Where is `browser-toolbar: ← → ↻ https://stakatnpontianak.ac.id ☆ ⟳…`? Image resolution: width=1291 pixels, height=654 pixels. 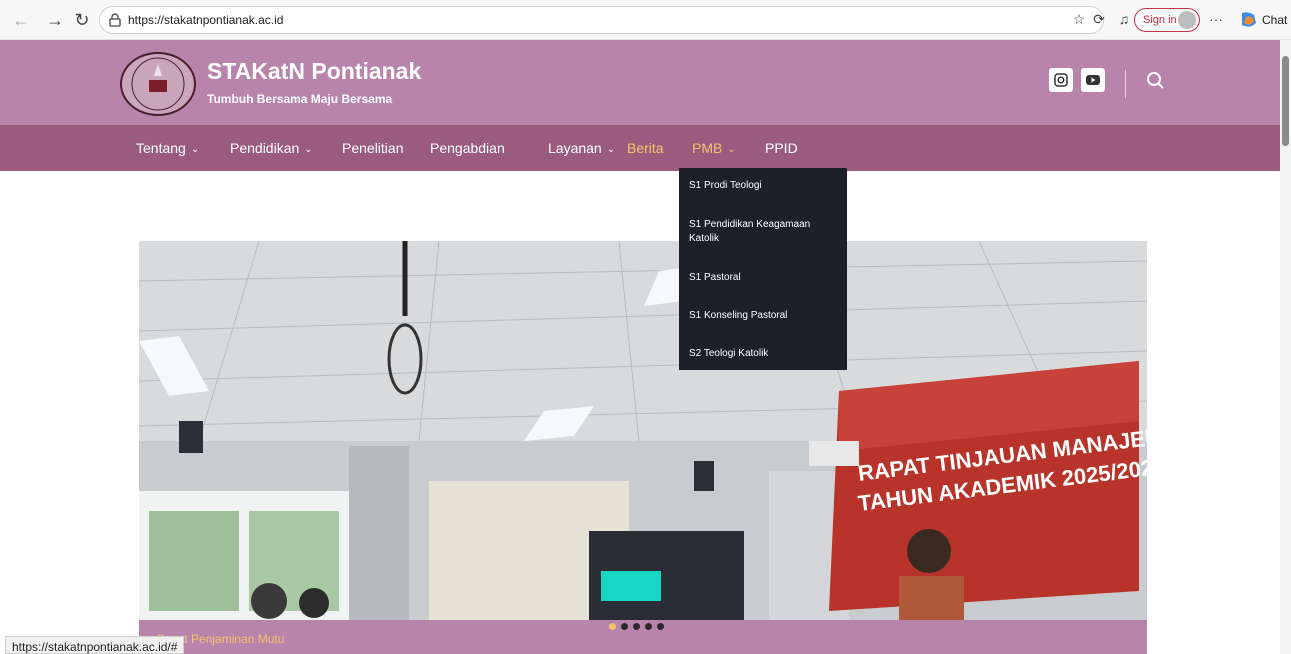
browser-toolbar: ← → ↻ https://stakatnpontianak.ac.id ☆ ⟳… is located at coordinates (645, 20).